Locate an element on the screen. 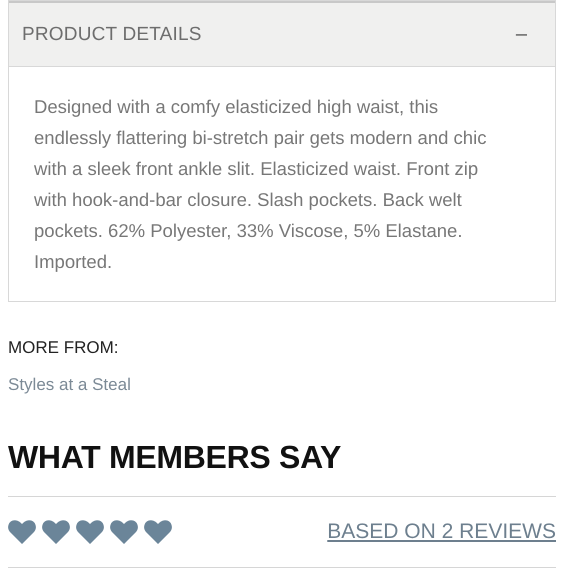 Image resolution: width=580 pixels, height=580 pixels. reviews-link: BASED ON 2 REVIEWS is located at coordinates (441, 532).